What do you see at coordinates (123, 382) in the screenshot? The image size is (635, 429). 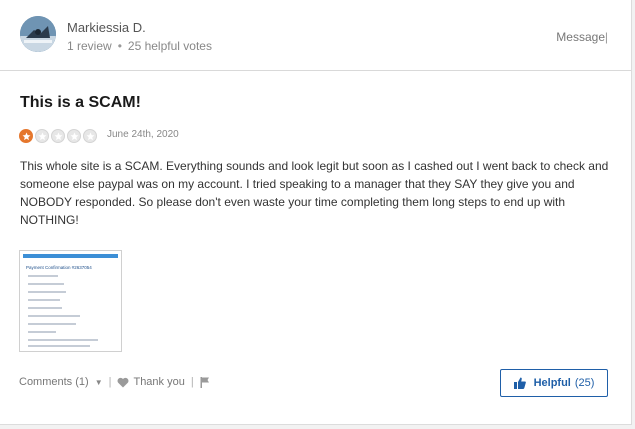 I see `heart-icon` at bounding box center [123, 382].